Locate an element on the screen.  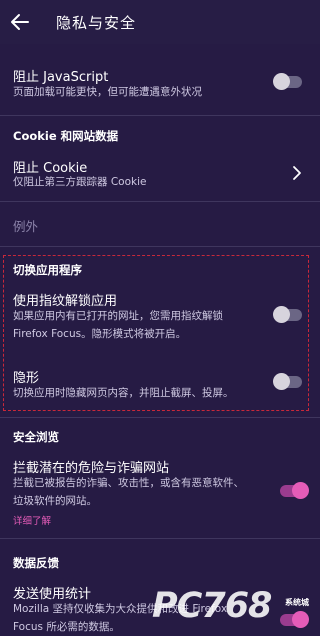
block-javascript-toggle is located at coordinates (287, 81).